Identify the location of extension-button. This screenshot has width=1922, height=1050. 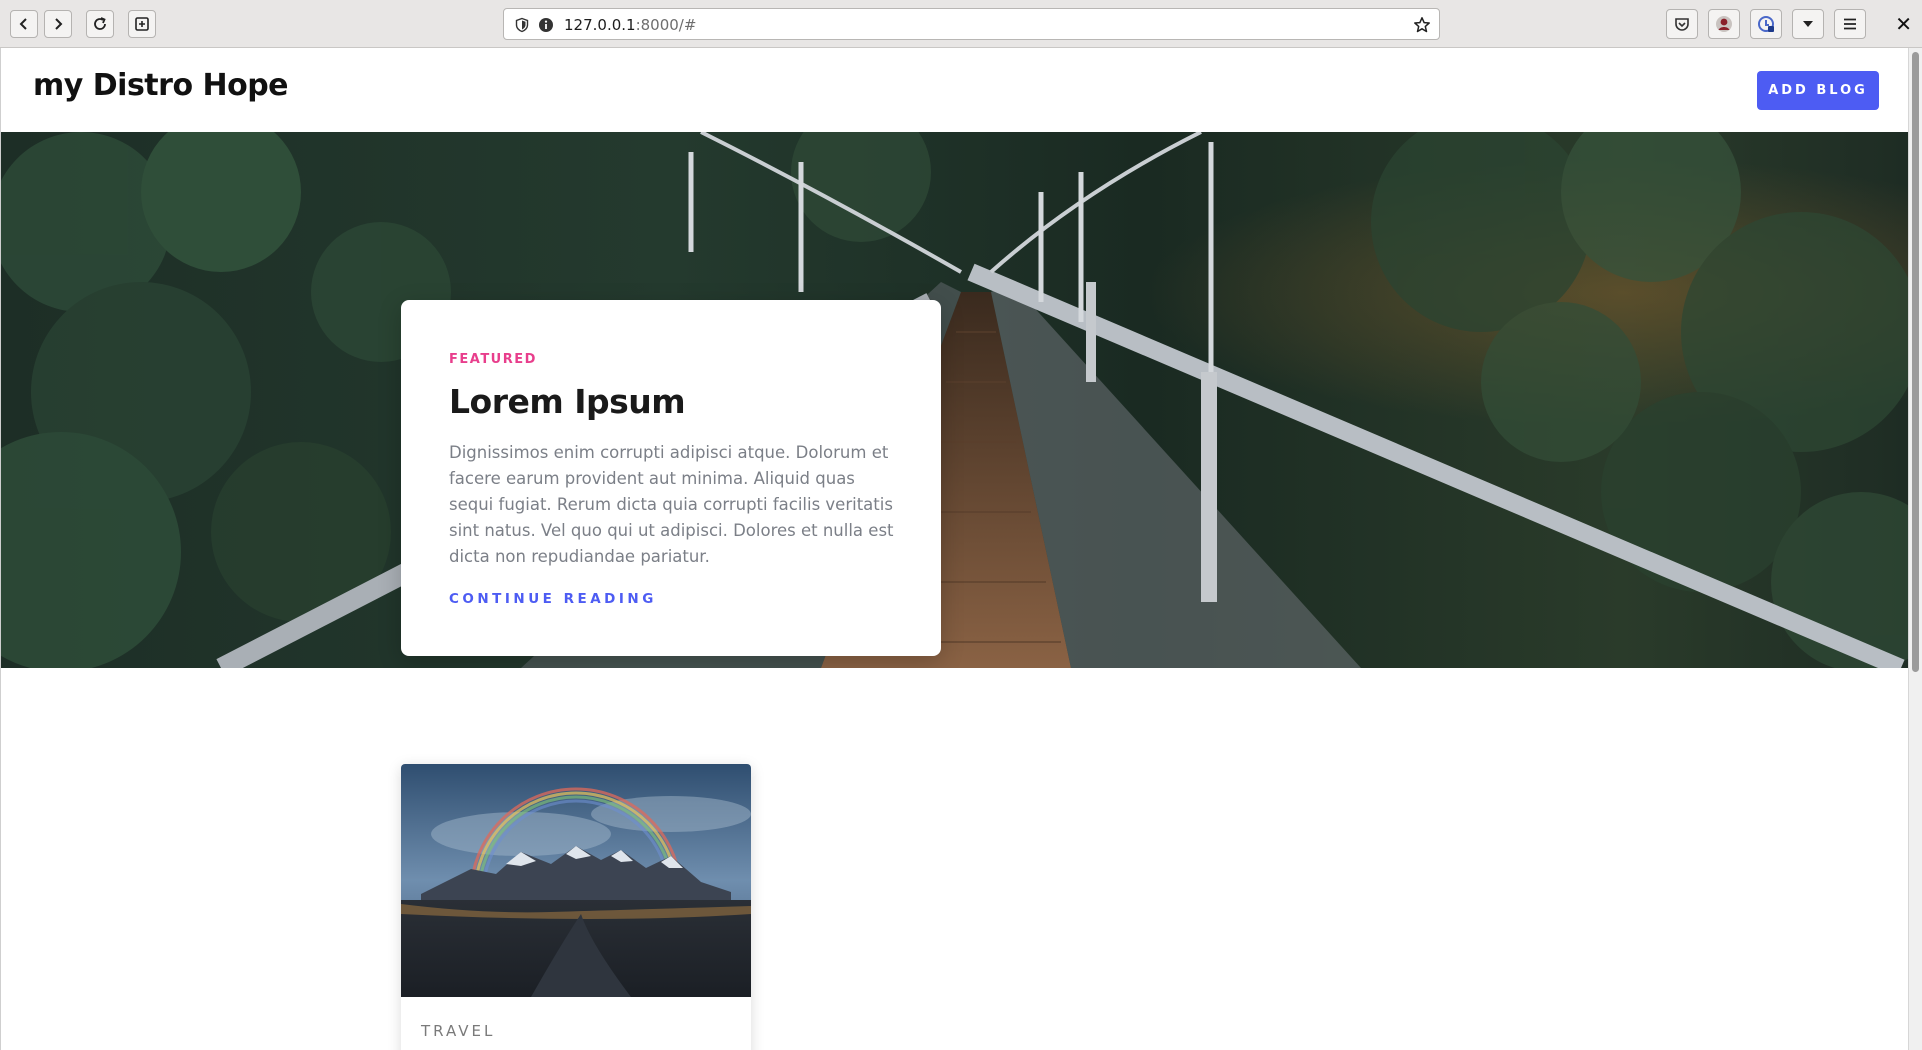
(1766, 24).